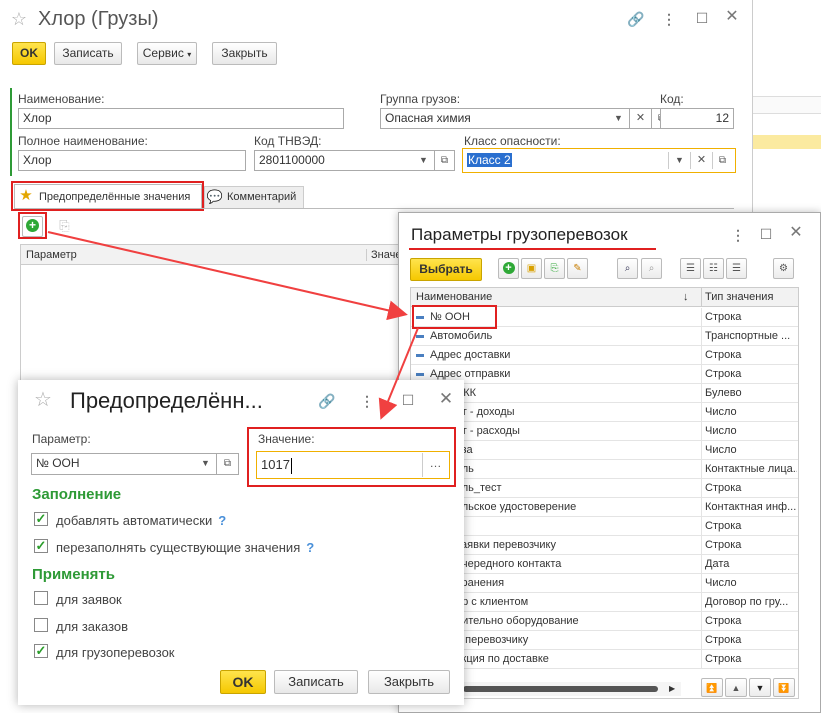 This screenshot has width=821, height=713. I want to click on arrow-params-to-value, so click(398, 373).